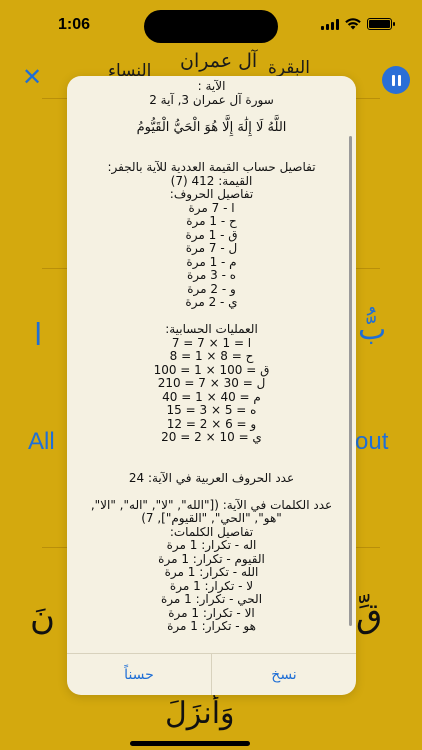 Image resolution: width=422 pixels, height=750 pixels. I want to click on tab-al-imran: آل عمران, so click(218, 61).